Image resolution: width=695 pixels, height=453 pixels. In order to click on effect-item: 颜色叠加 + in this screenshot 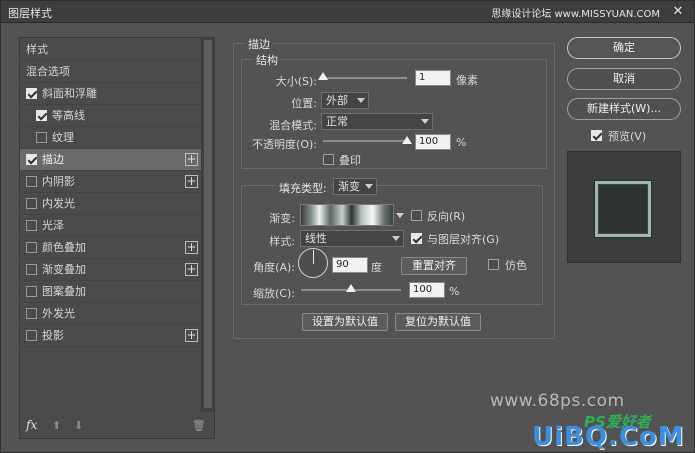, I will do `click(111, 248)`.